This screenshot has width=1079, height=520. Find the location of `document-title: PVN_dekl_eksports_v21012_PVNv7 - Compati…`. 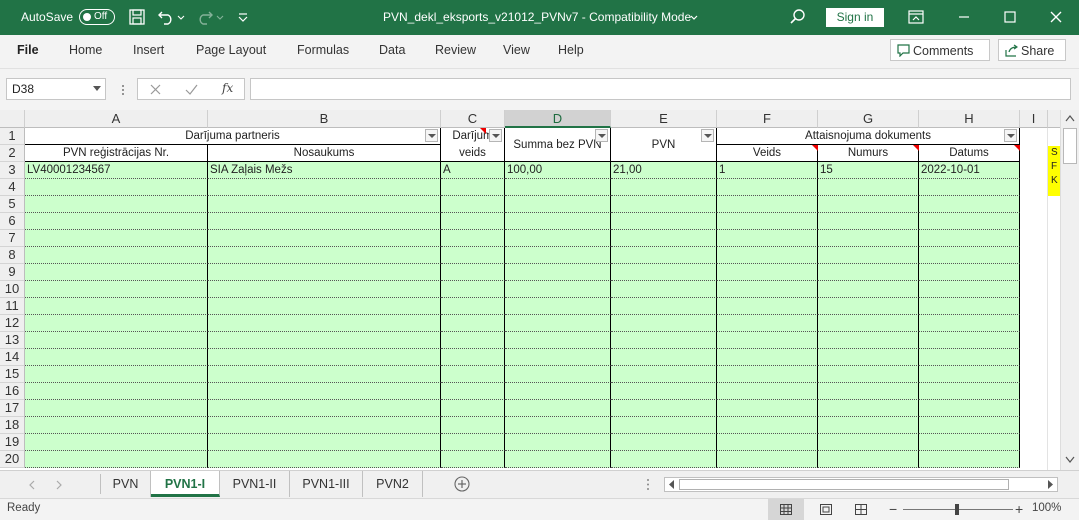

document-title: PVN_dekl_eksports_v21012_PVNv7 - Compati… is located at coordinates (537, 17).